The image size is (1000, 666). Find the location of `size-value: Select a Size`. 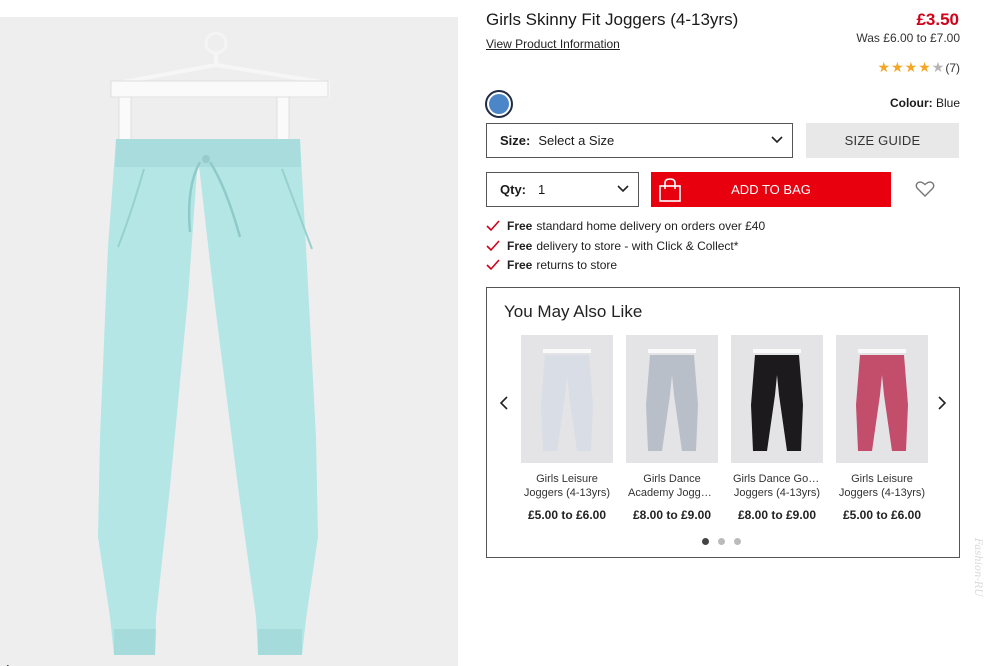

size-value: Select a Size is located at coordinates (576, 140).